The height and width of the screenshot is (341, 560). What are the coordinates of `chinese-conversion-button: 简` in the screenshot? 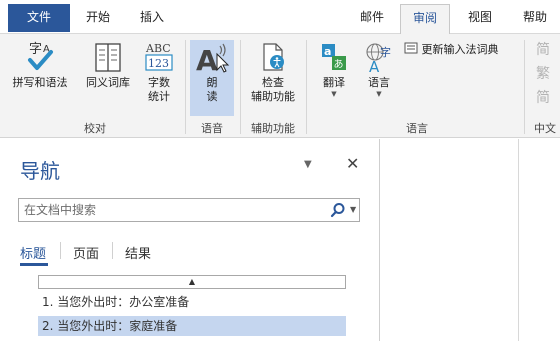 It's located at (543, 98).